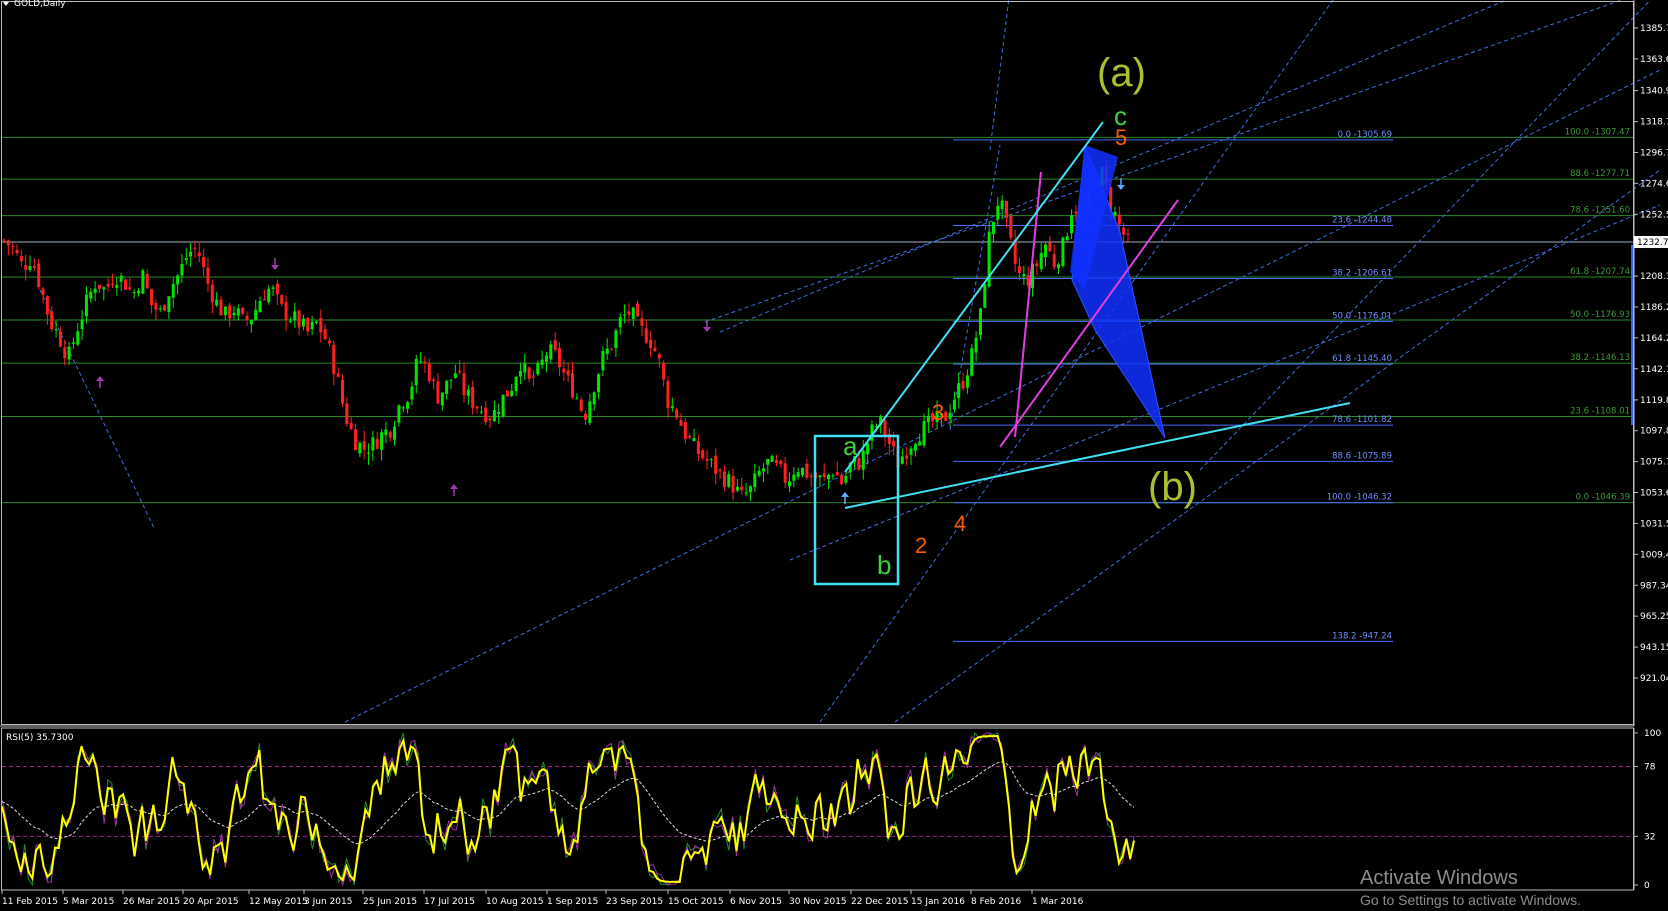  What do you see at coordinates (1654, 463) in the screenshot?
I see `price-tick-label: 1075.70` at bounding box center [1654, 463].